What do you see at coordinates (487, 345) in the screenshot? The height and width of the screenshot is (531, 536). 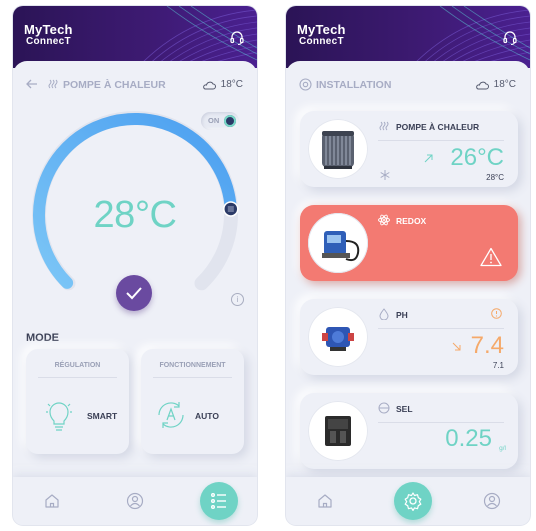 I see `equipment-value: 7.4` at bounding box center [487, 345].